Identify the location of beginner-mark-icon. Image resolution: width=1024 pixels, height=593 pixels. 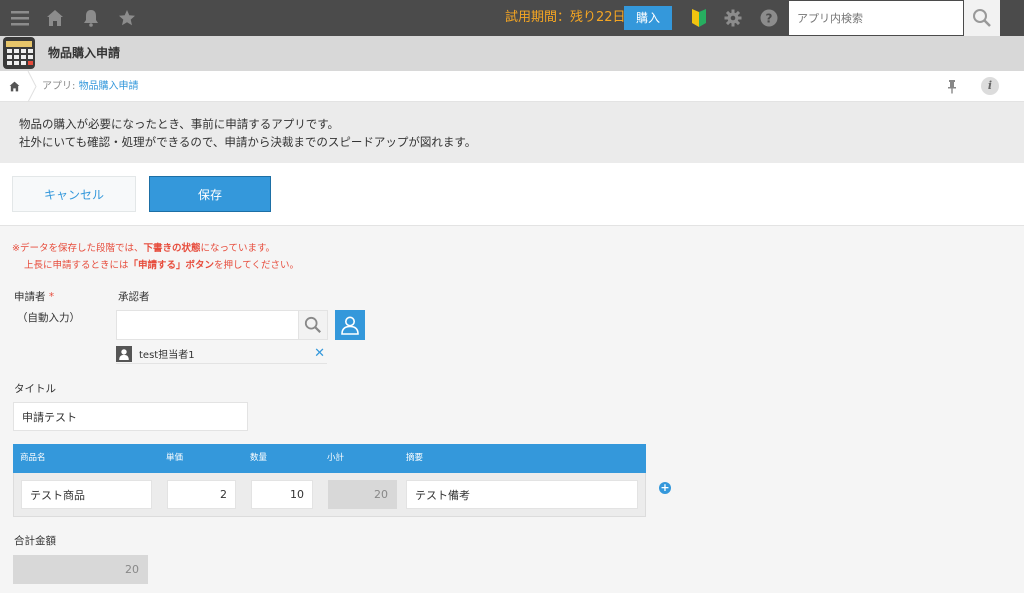
(699, 18).